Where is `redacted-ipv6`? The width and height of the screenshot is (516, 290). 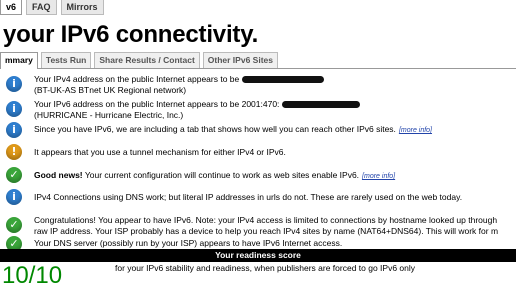
redacted-ipv6 is located at coordinates (321, 105).